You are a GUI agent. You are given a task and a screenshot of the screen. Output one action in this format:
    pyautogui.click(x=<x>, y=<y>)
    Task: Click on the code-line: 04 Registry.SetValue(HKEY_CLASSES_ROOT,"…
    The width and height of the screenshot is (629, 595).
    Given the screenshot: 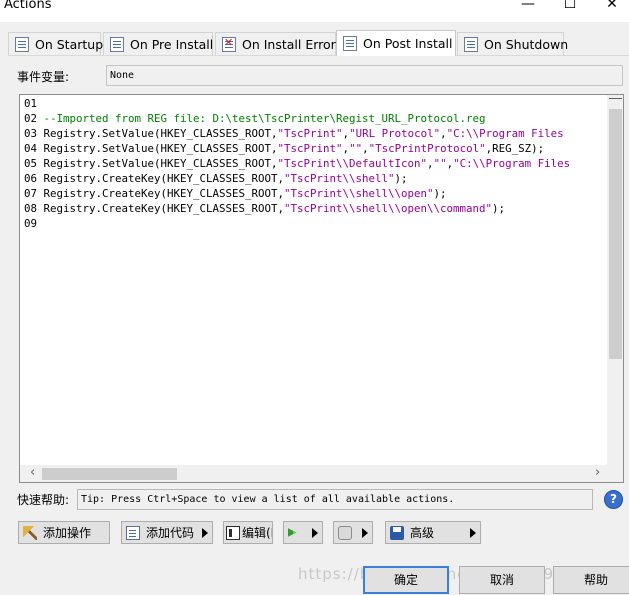 What is the action you would take?
    pyautogui.click(x=297, y=148)
    